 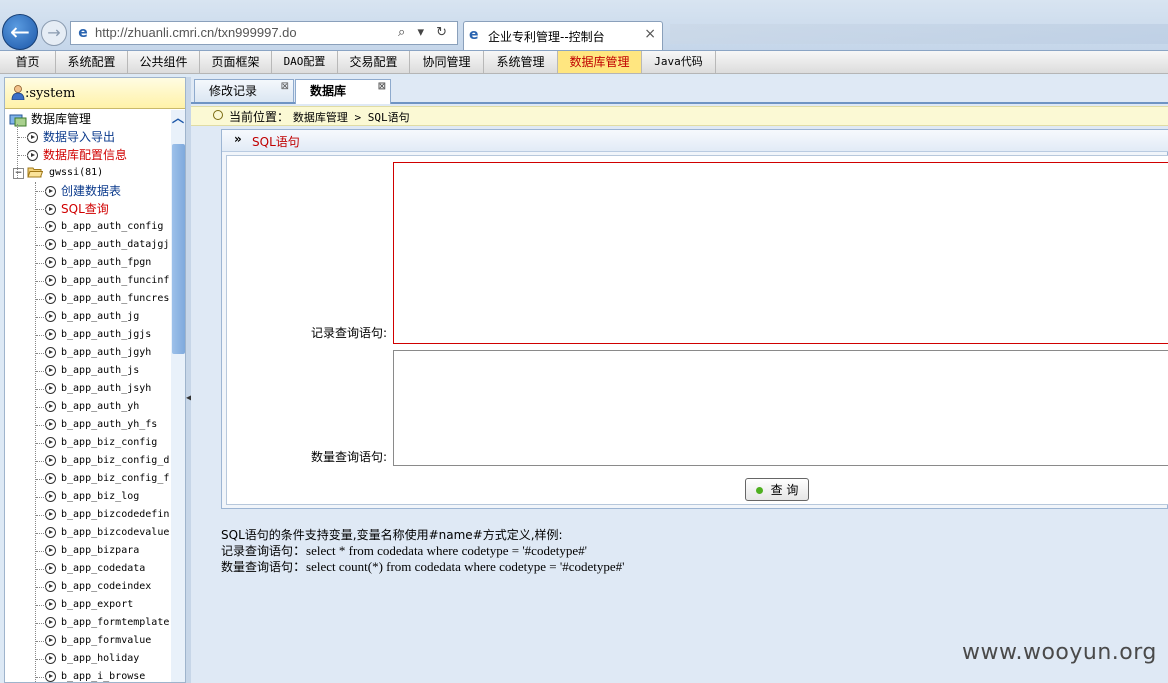 What do you see at coordinates (107, 461) in the screenshot?
I see `tree-item-table: b_app_biz_config_d` at bounding box center [107, 461].